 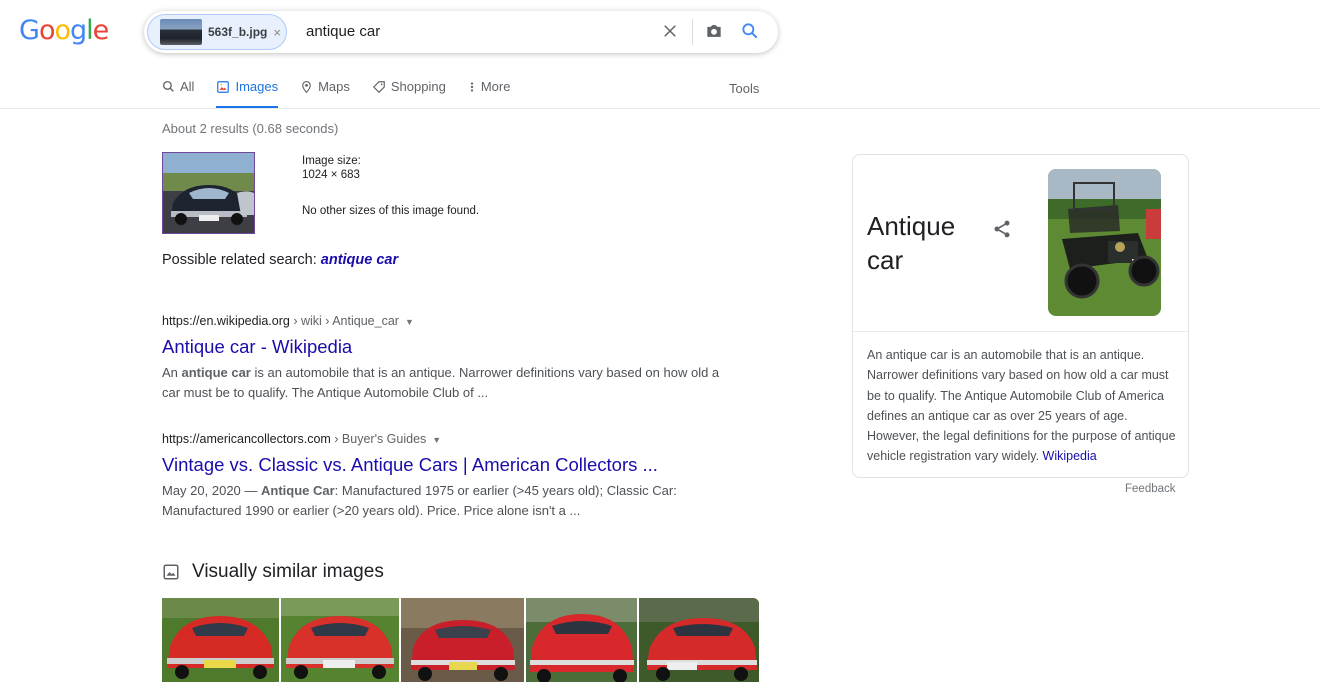 I want to click on tab-maps: Maps, so click(x=325, y=94).